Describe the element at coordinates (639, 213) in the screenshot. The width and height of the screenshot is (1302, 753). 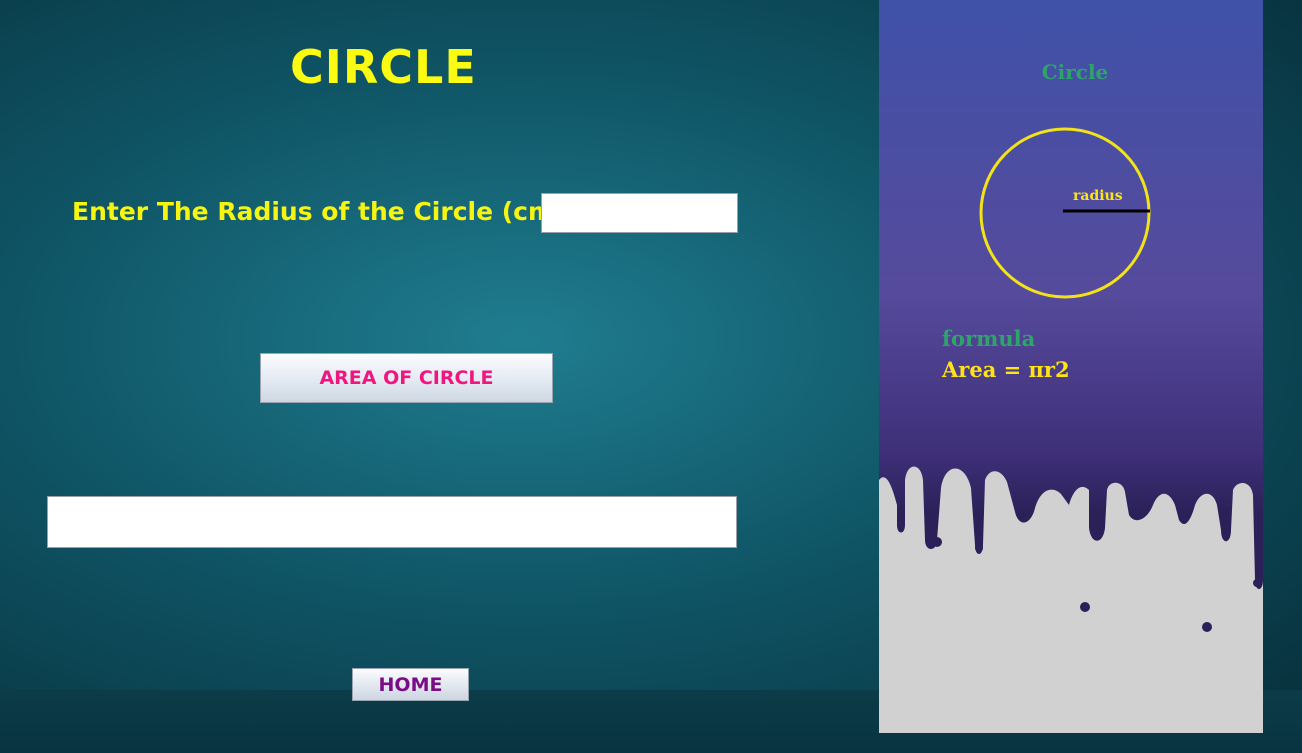
I see `radius-input` at that location.